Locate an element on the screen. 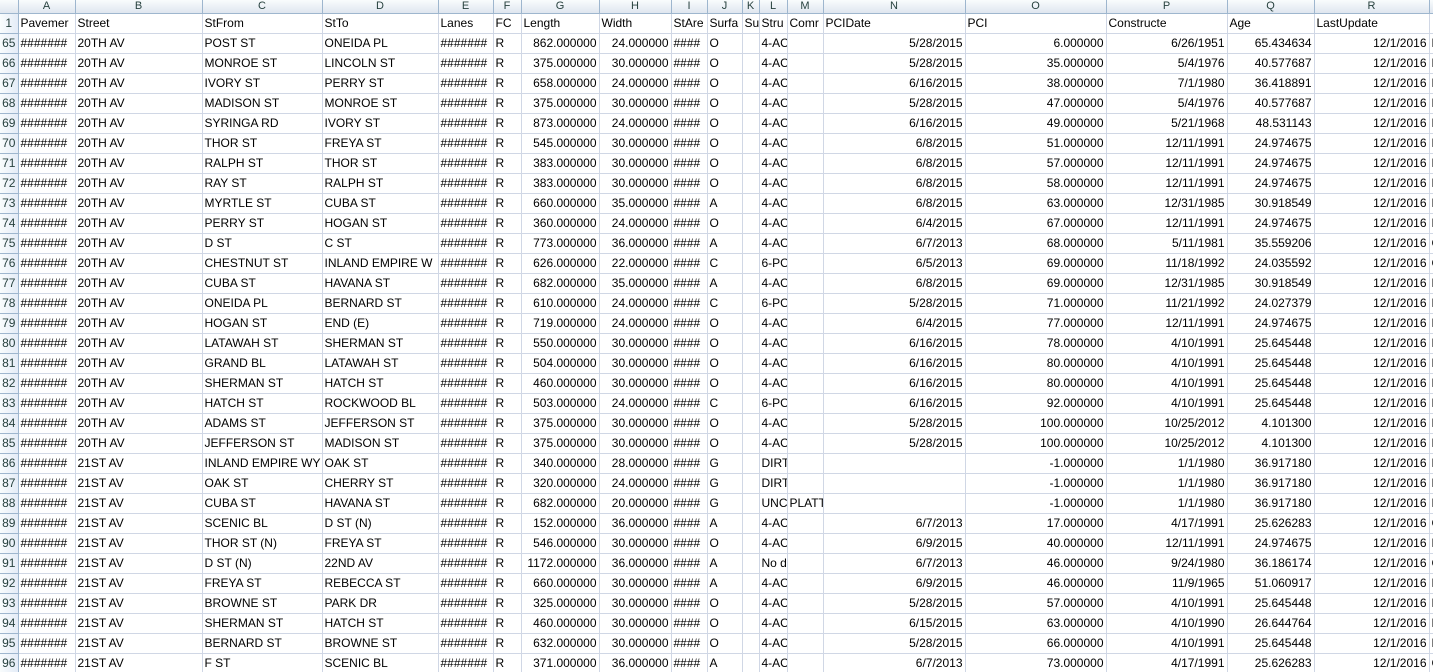 The image size is (1433, 672). cell: 4-ACP-195 is located at coordinates (773, 183).